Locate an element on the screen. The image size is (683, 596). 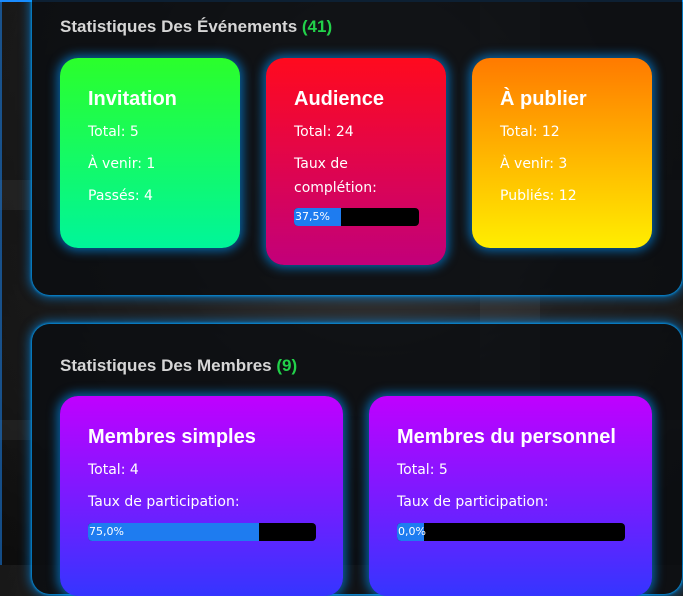
to-publish-total: Total: 12 is located at coordinates (530, 132).